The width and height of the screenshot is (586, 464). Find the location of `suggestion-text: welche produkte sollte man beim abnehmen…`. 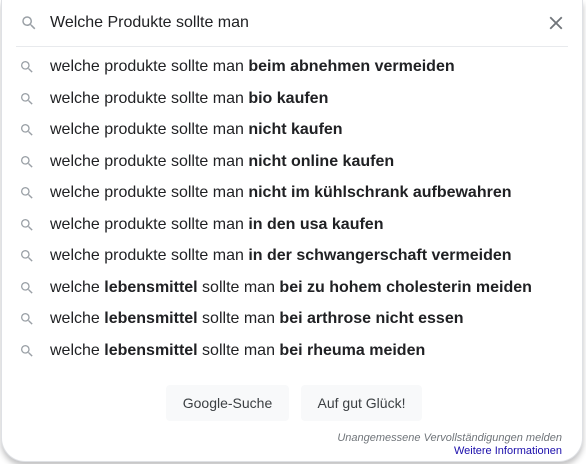

suggestion-text: welche produkte sollte man beim abnehmen… is located at coordinates (252, 67).